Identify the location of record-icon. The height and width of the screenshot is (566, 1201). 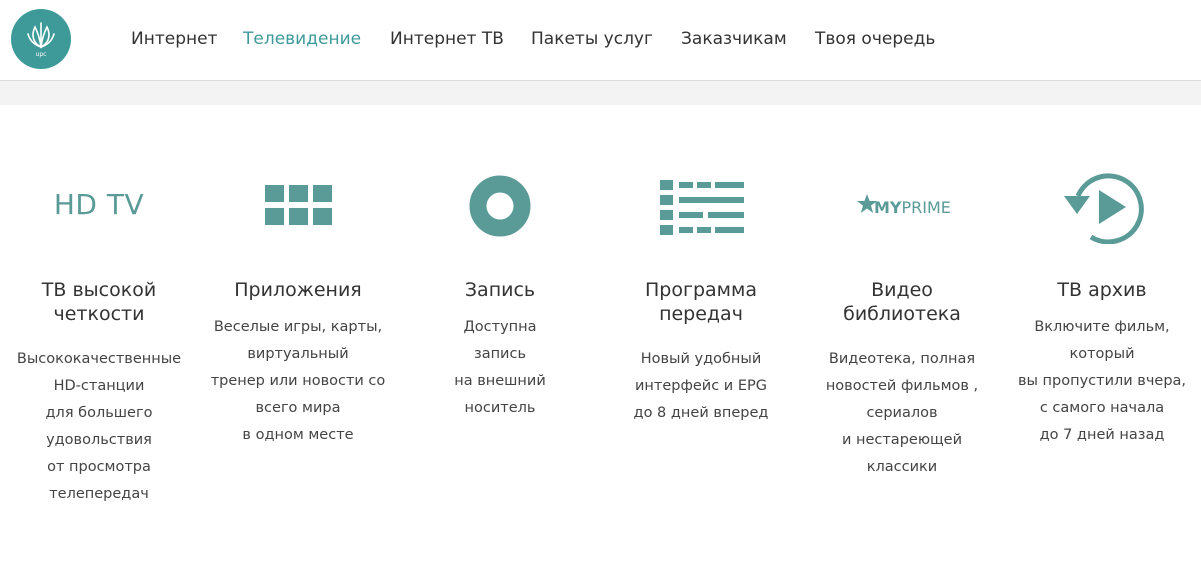
(500, 206).